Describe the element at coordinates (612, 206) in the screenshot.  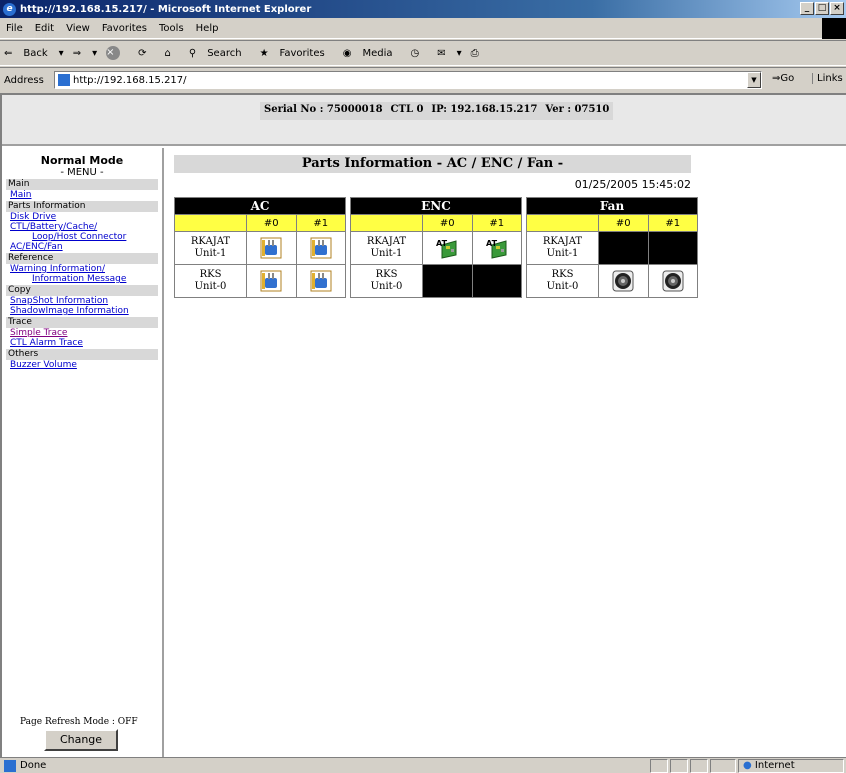
I see `table-title: Fan` at that location.